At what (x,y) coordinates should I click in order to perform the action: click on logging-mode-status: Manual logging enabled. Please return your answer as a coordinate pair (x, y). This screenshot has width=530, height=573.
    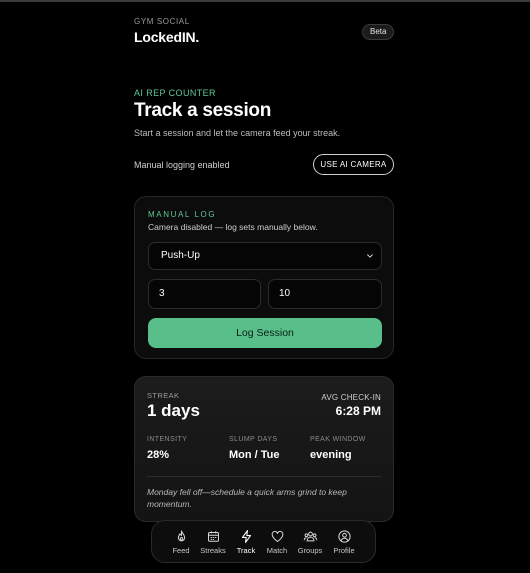
    Looking at the image, I should click on (182, 165).